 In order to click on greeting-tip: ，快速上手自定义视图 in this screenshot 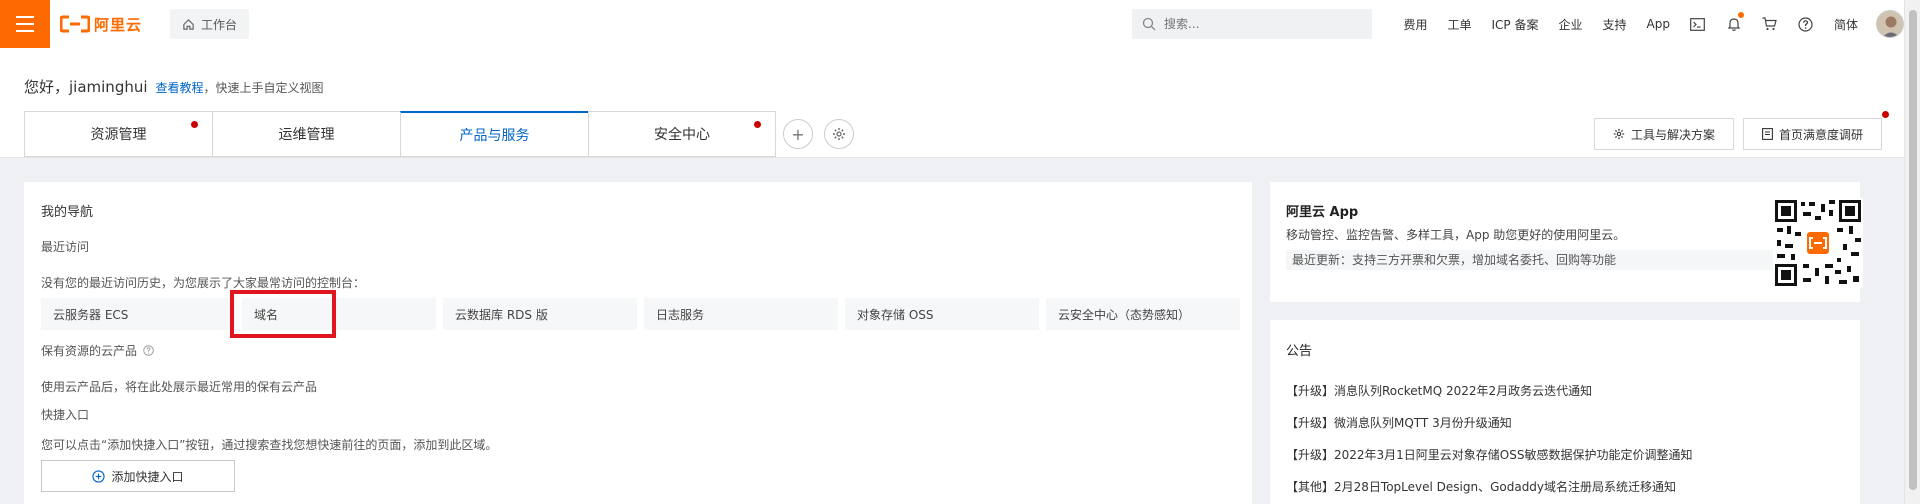, I will do `click(263, 88)`.